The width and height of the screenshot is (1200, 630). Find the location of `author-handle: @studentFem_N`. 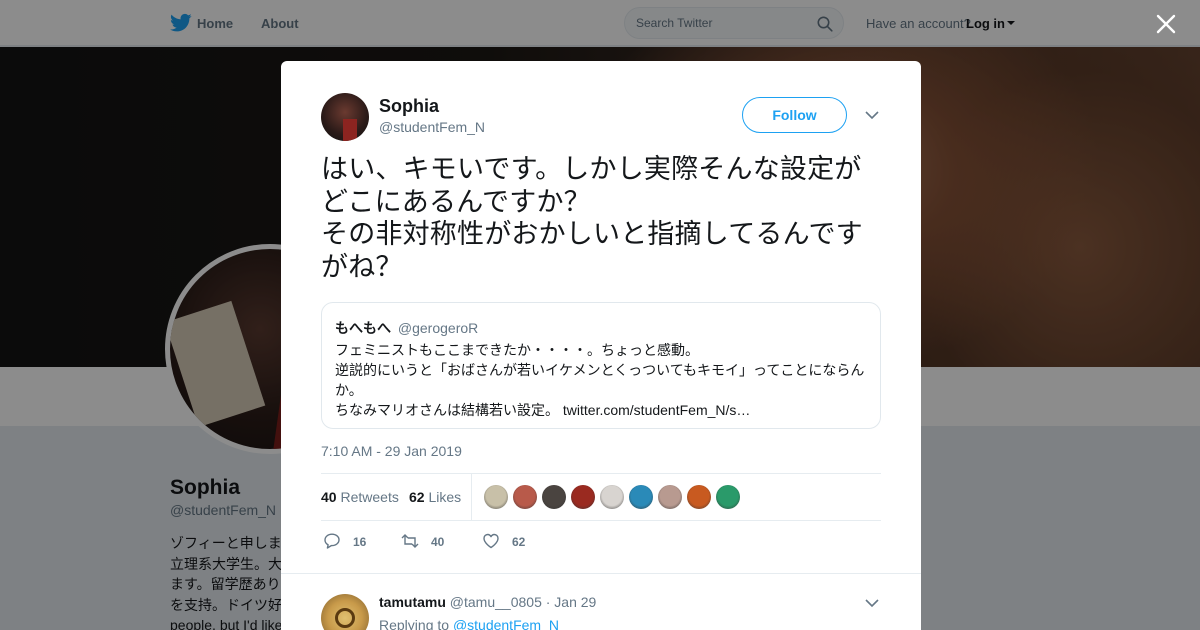

author-handle: @studentFem_N is located at coordinates (432, 127).